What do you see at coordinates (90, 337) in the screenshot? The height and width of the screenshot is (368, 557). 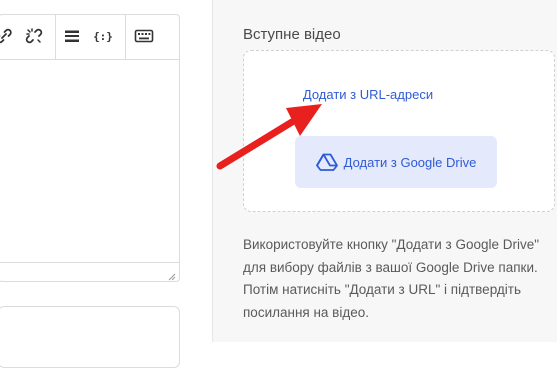 I see `secondary-input-box` at bounding box center [90, 337].